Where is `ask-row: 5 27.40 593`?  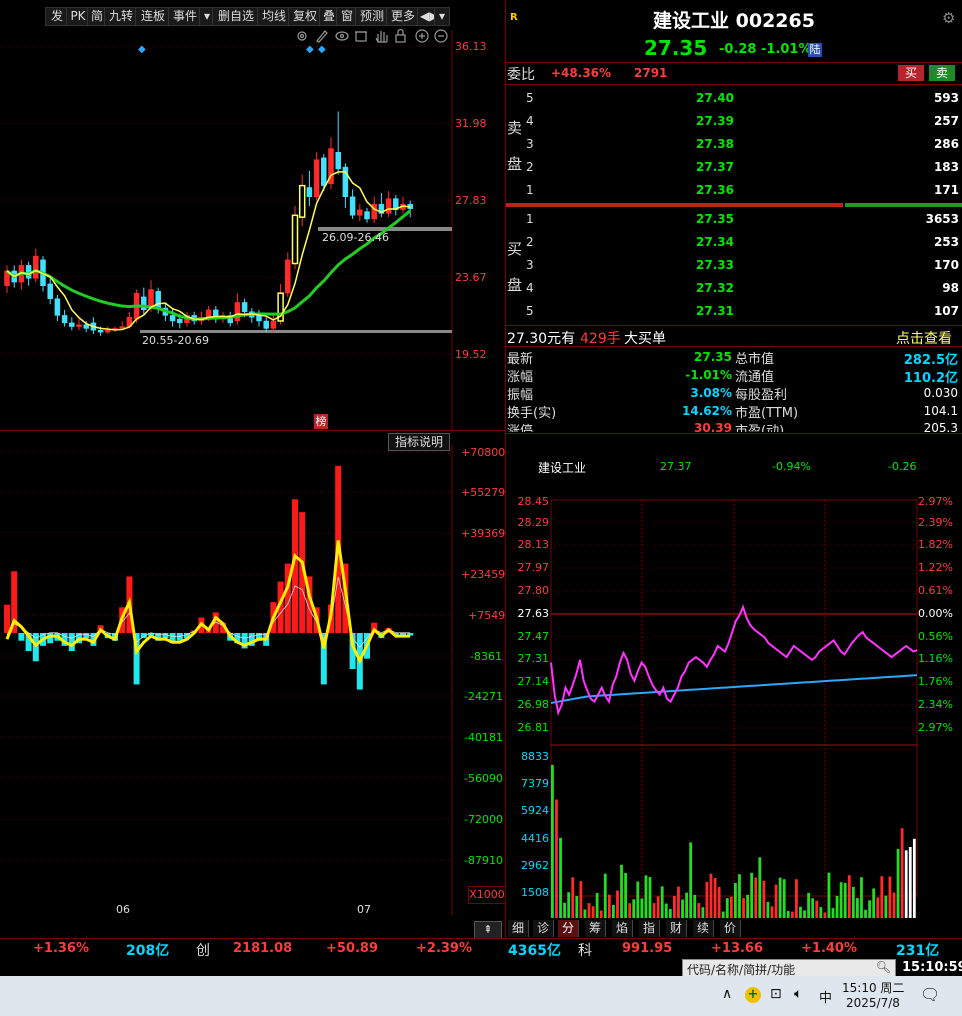
ask-row: 5 27.40 593 is located at coordinates (734, 98).